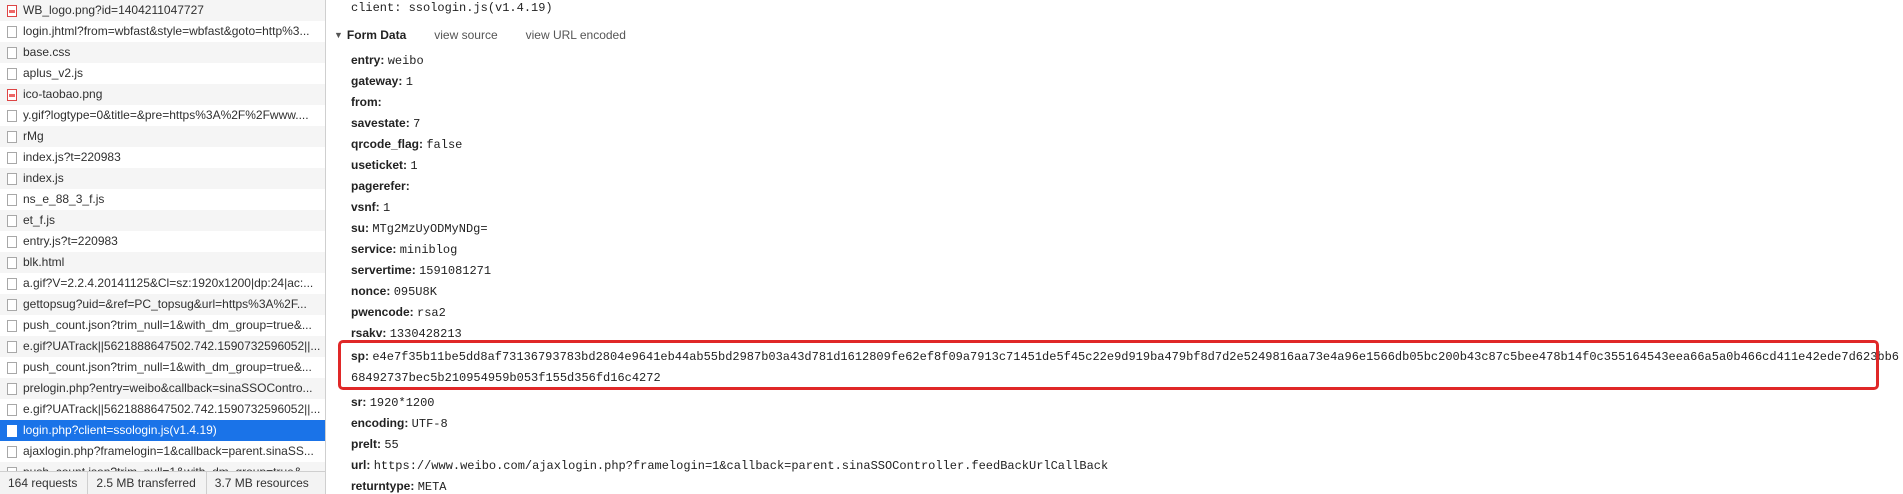 The height and width of the screenshot is (494, 1903). I want to click on form-field: sr: 1920*1200, so click(729, 402).